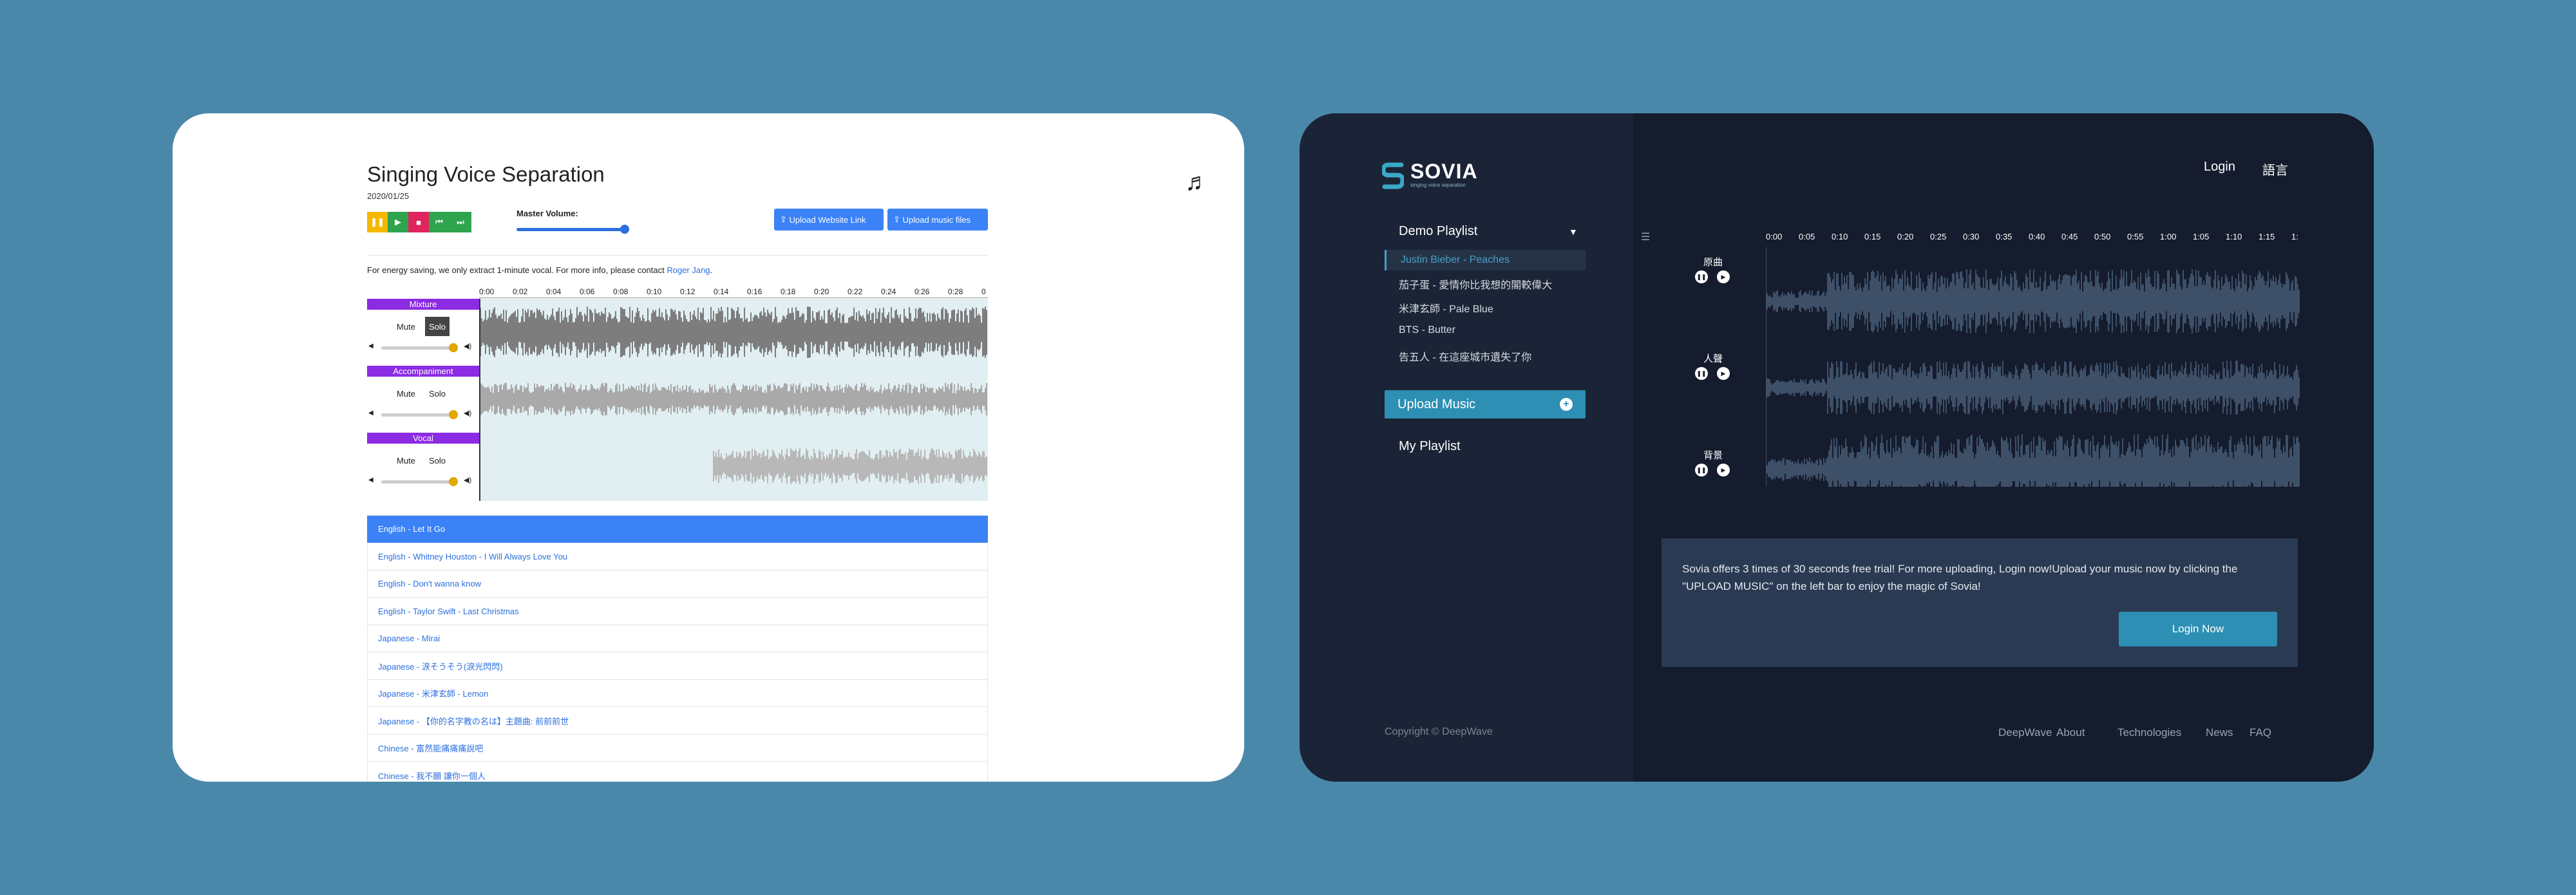 The image size is (2576, 895). What do you see at coordinates (587, 291) in the screenshot?
I see `time-tick-label: 0:06` at bounding box center [587, 291].